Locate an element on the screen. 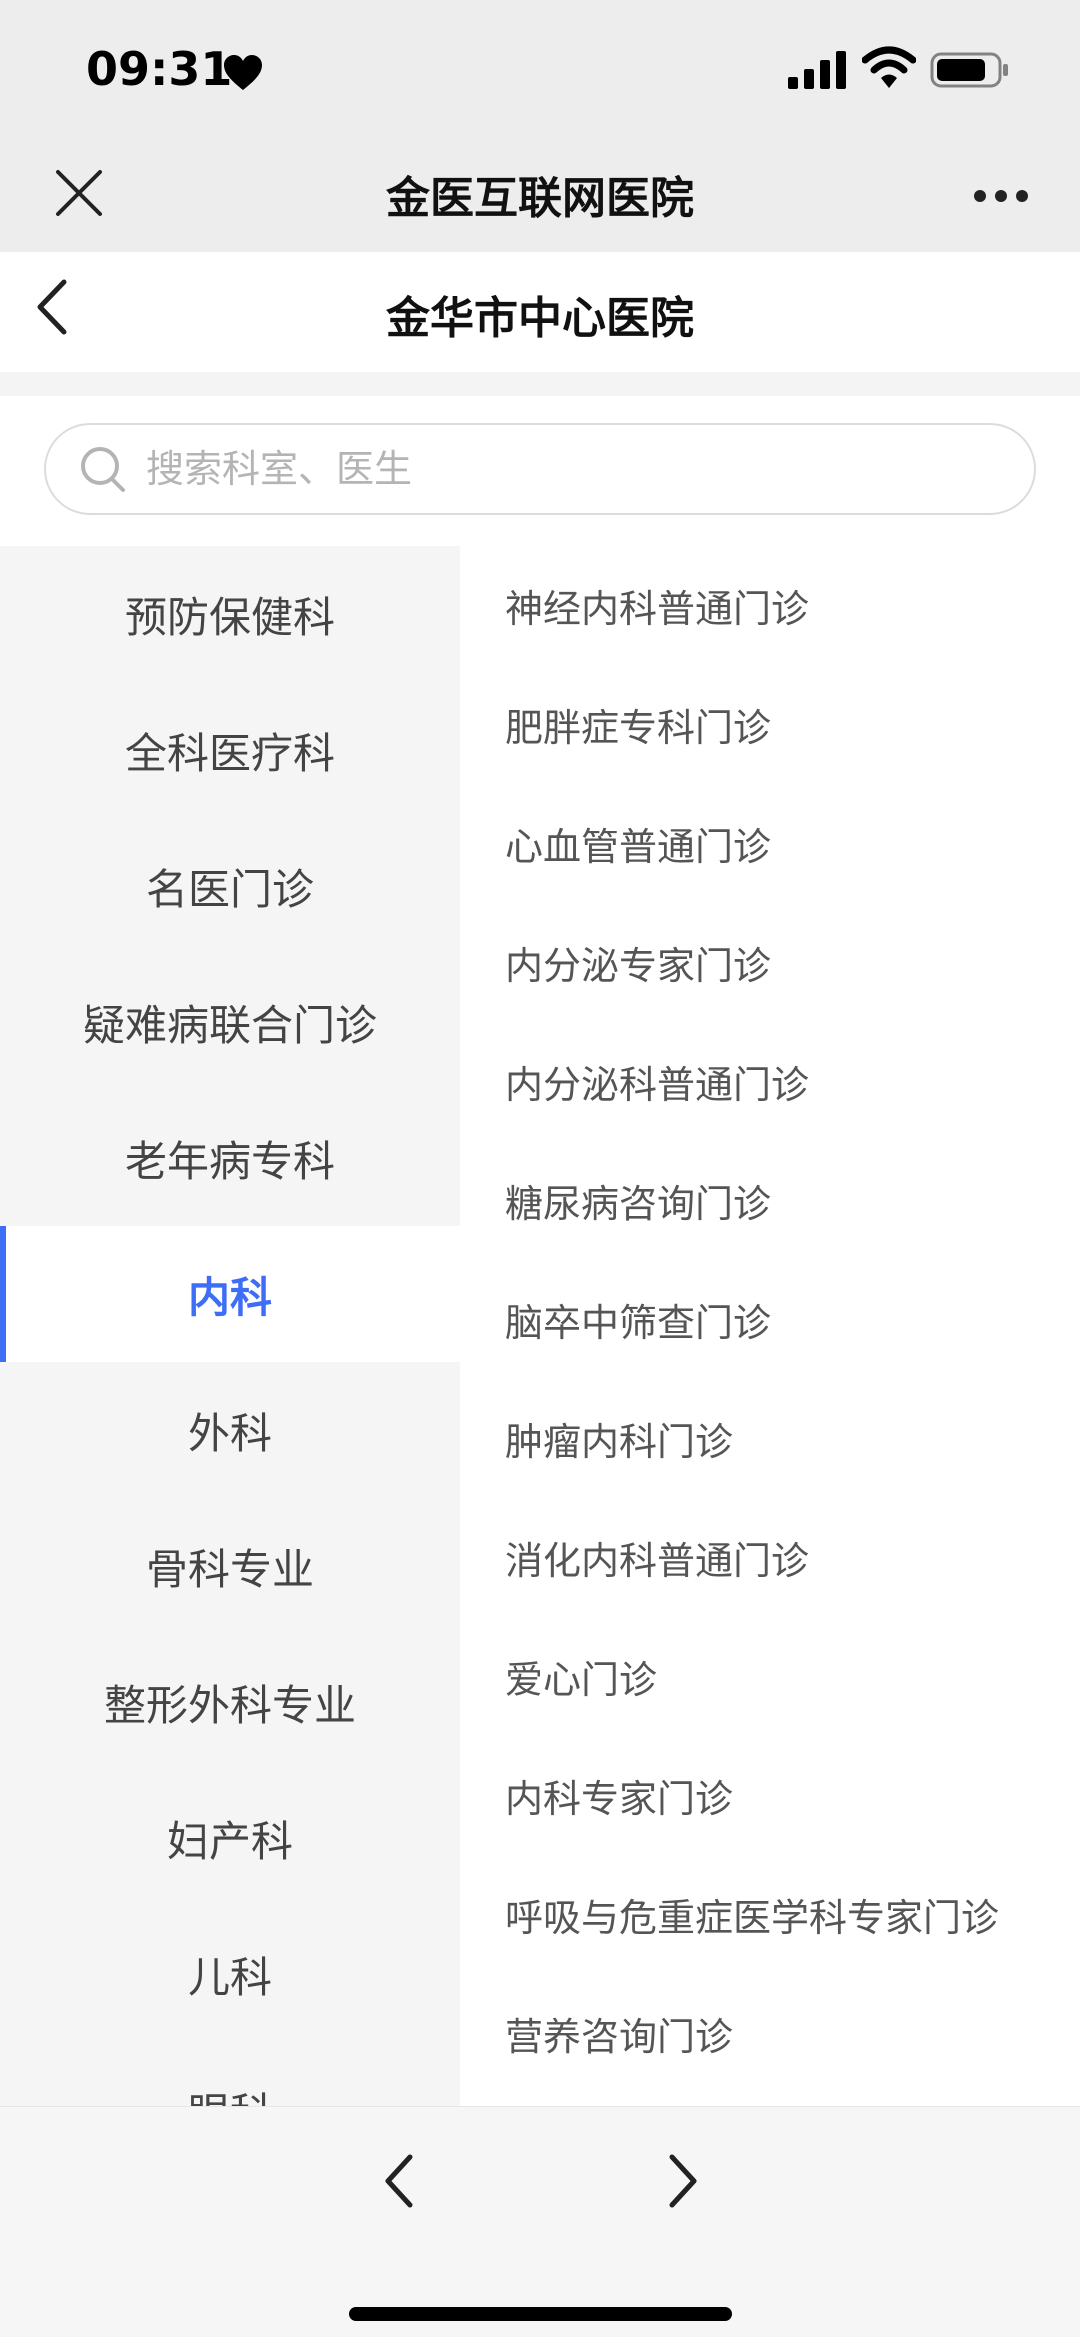  page-header: 金华市中心医院 is located at coordinates (540, 312).